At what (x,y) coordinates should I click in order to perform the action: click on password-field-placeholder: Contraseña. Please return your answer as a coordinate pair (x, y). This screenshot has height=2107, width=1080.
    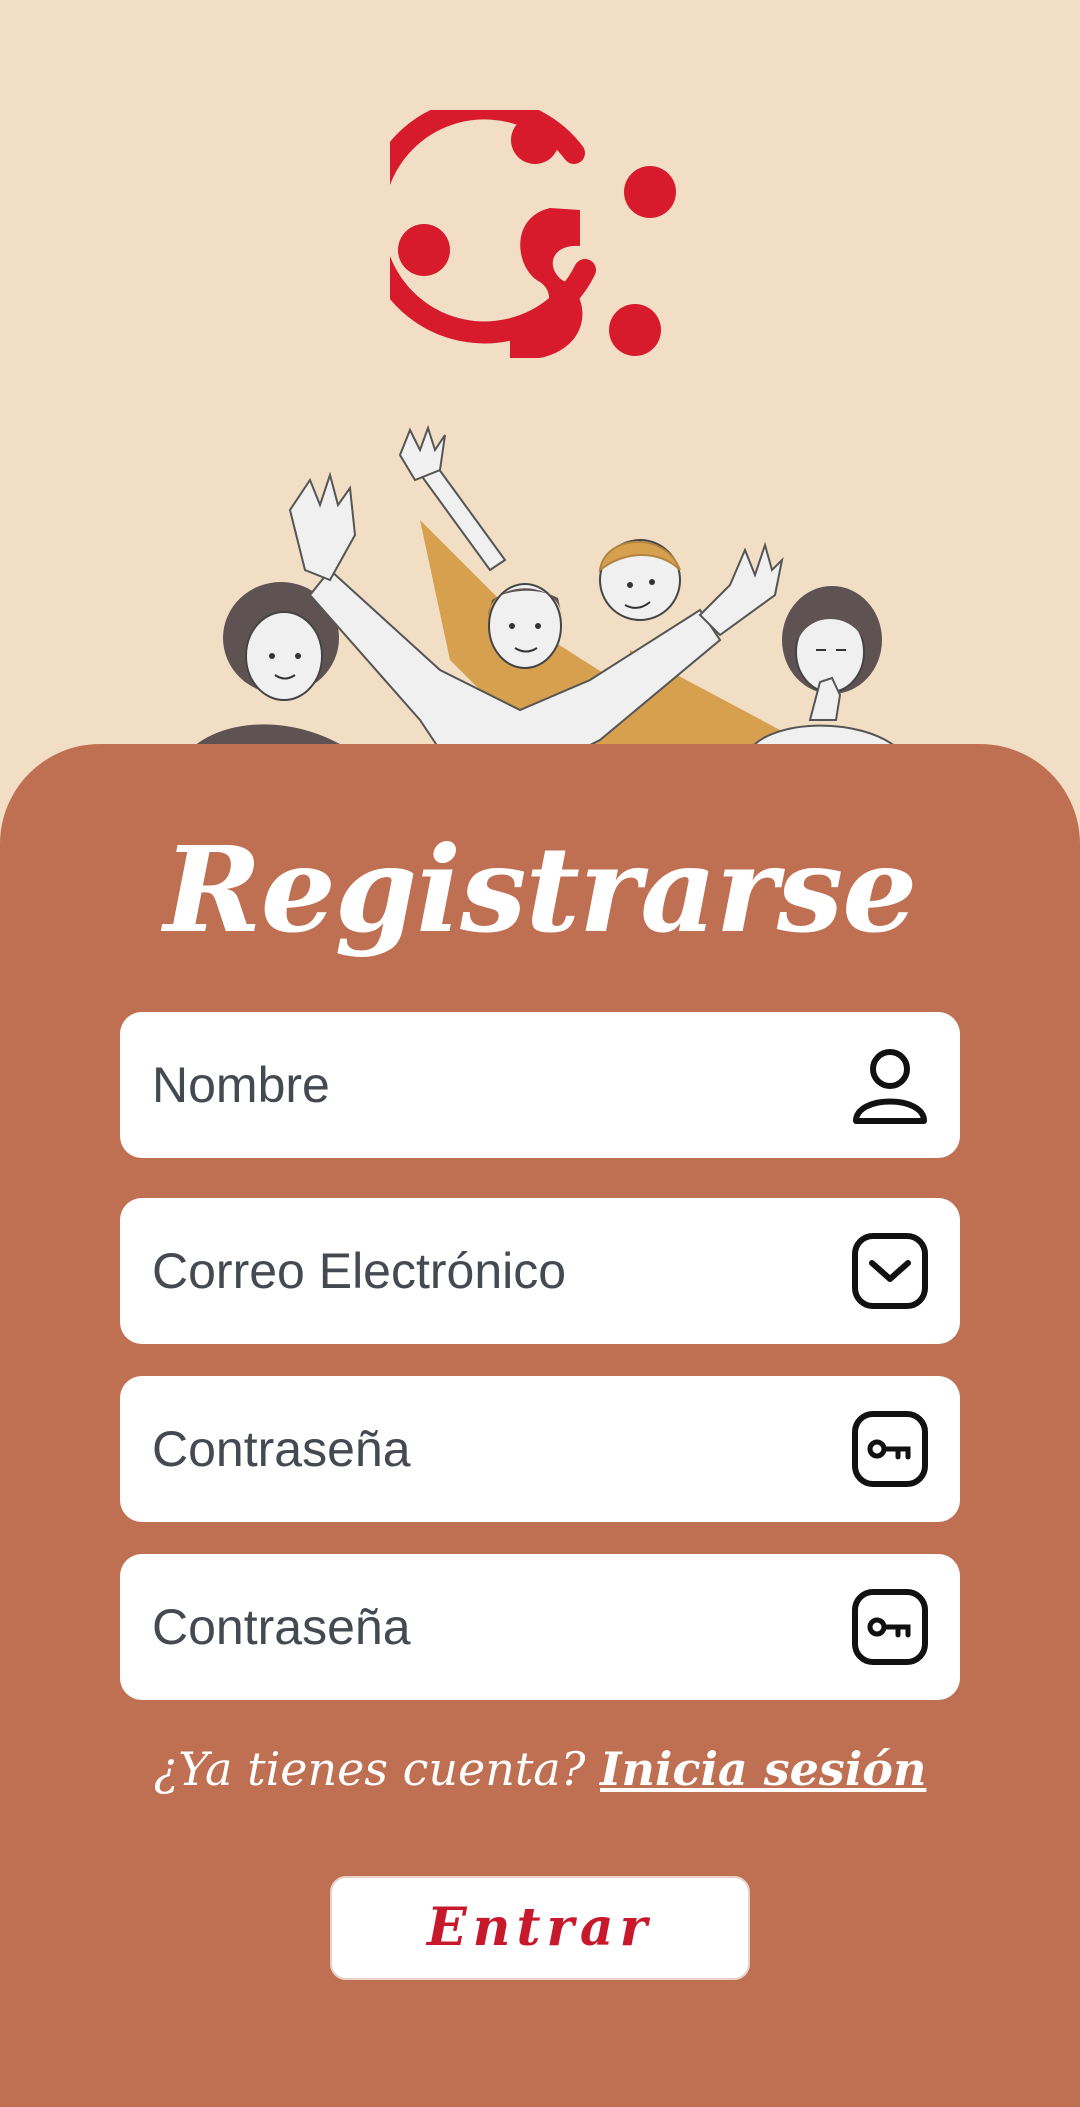
    Looking at the image, I should click on (281, 1449).